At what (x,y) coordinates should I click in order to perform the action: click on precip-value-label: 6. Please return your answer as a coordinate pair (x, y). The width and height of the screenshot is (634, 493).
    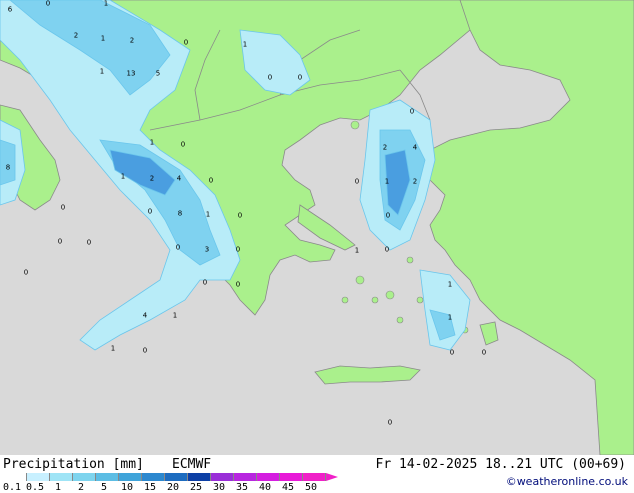
    Looking at the image, I should click on (10, 9).